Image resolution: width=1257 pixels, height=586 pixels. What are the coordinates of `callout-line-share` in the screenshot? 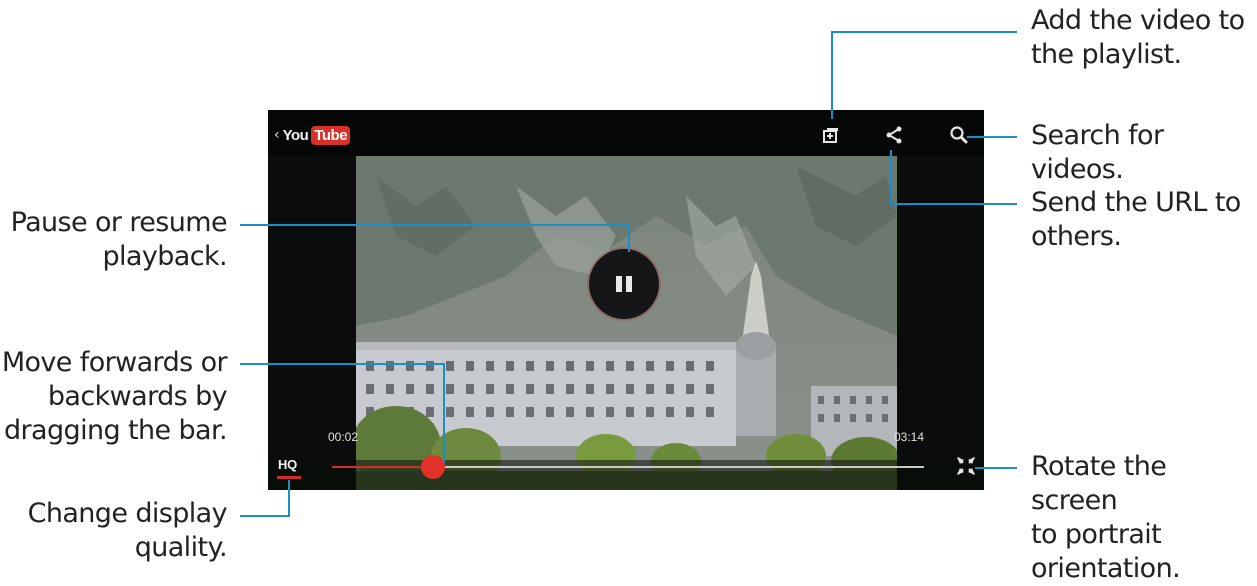 It's located at (891, 177).